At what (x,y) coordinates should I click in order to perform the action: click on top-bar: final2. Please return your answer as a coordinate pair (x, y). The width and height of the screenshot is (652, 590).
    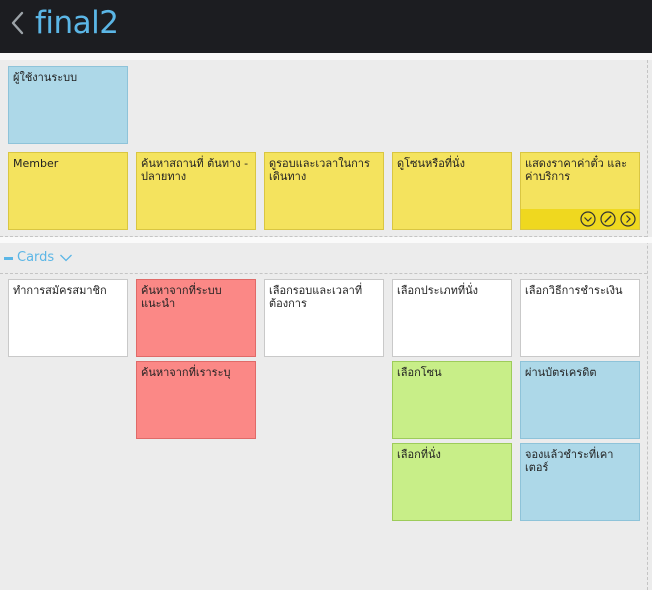
    Looking at the image, I should click on (326, 26).